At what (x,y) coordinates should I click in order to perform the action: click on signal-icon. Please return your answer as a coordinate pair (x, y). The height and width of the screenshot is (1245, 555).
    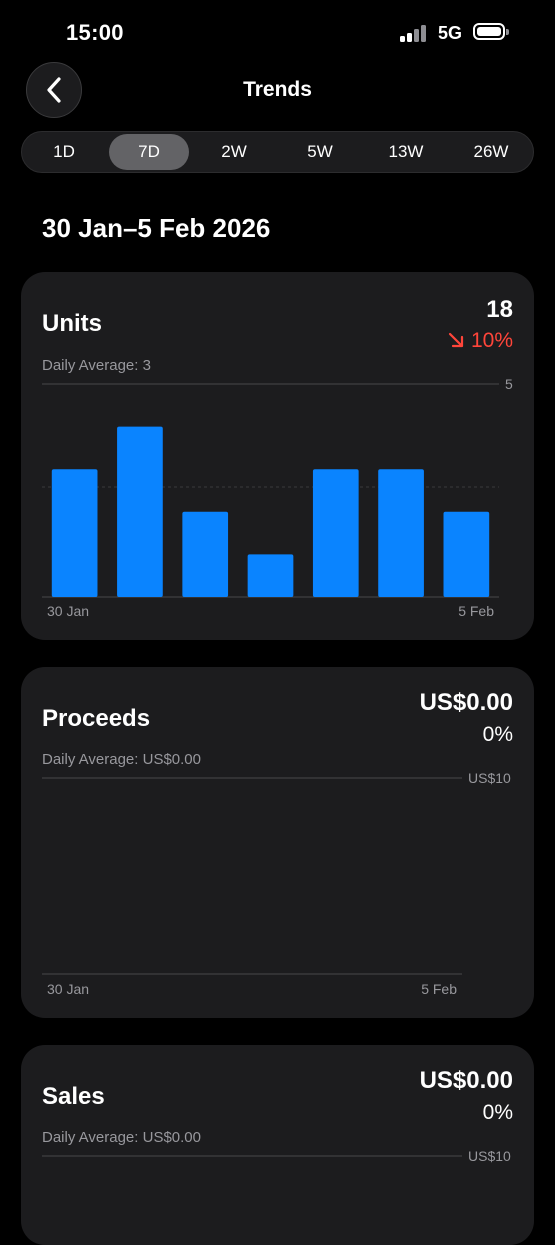
    Looking at the image, I should click on (415, 33).